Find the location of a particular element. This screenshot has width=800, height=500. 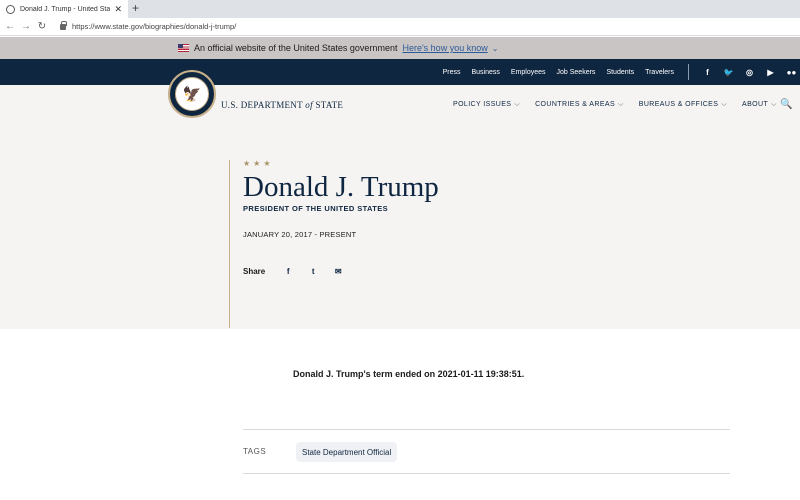

util-link-employees: Employees is located at coordinates (528, 72).